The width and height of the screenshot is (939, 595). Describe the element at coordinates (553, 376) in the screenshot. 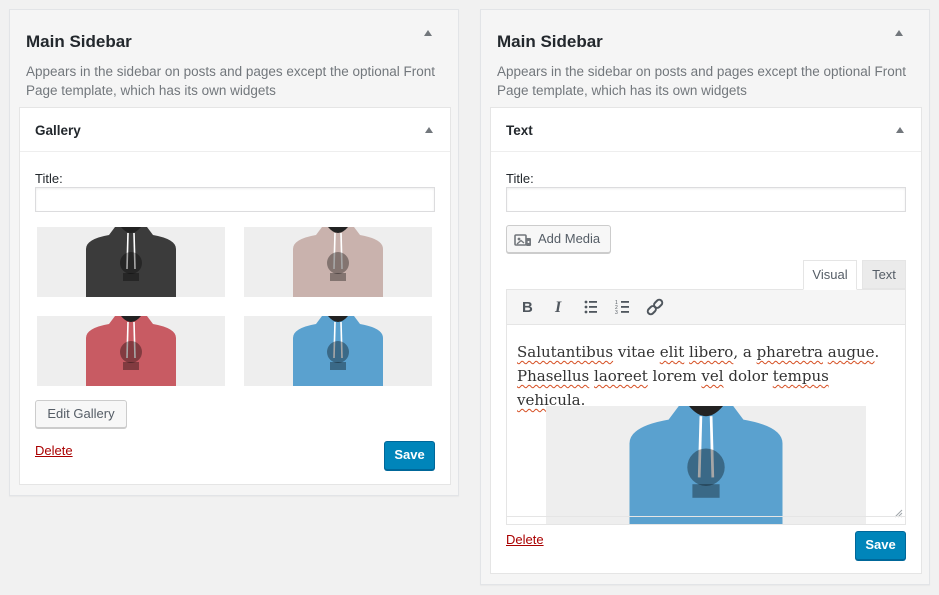

I see `editor-word: Phasellus` at that location.